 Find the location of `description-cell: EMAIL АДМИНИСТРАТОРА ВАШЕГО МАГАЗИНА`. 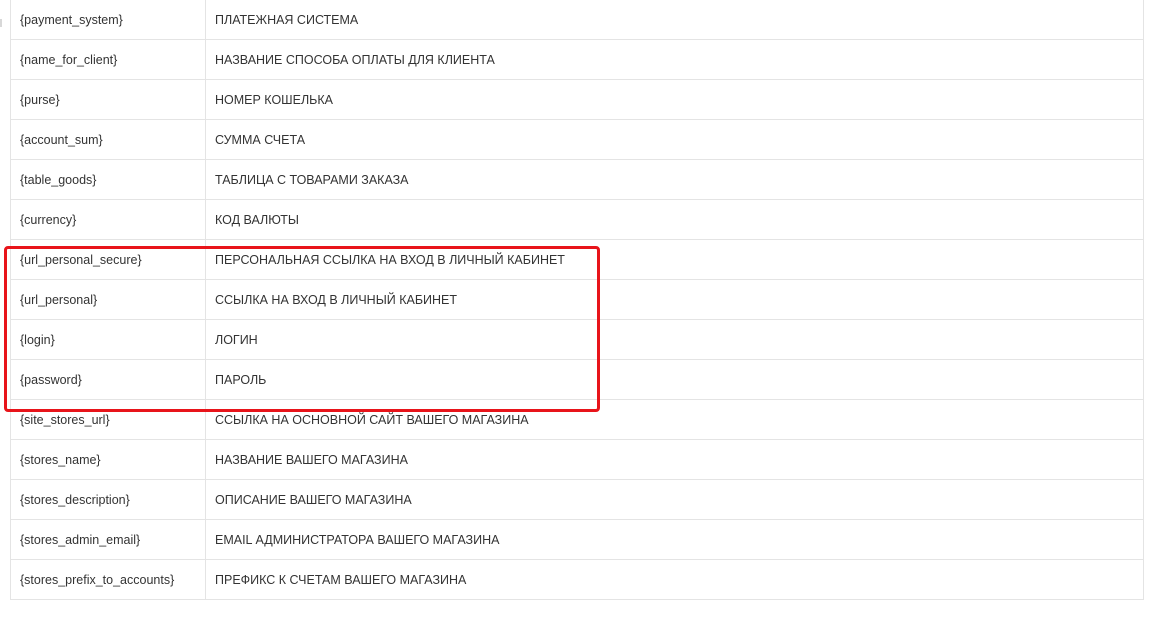

description-cell: EMAIL АДМИНИСТРАТОРА ВАШЕГО МАГАЗИНА is located at coordinates (674, 539).